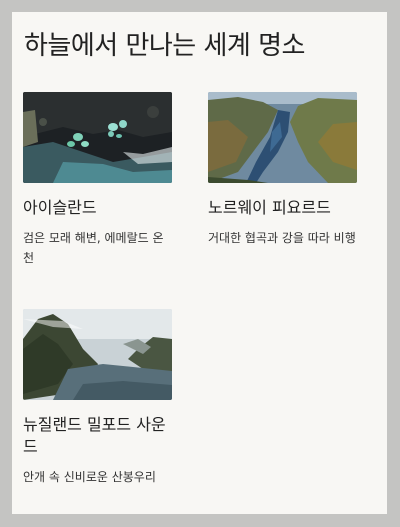 This screenshot has height=527, width=400. What do you see at coordinates (97, 354) in the screenshot?
I see `milford-sound-photo` at bounding box center [97, 354].